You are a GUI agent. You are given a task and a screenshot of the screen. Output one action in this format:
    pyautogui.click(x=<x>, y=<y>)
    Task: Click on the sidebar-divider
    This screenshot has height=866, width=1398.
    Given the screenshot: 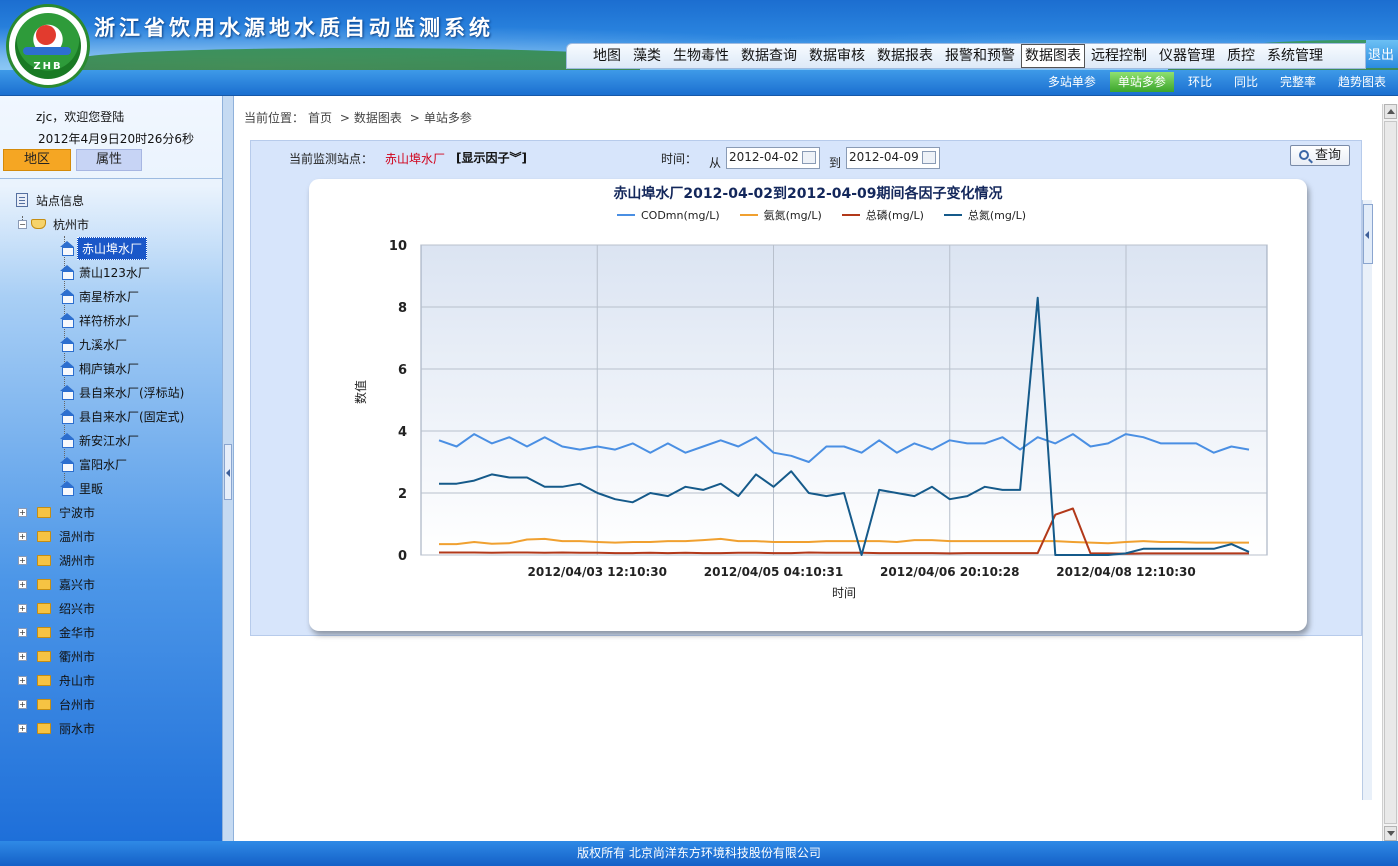 What is the action you would take?
    pyautogui.click(x=111, y=178)
    